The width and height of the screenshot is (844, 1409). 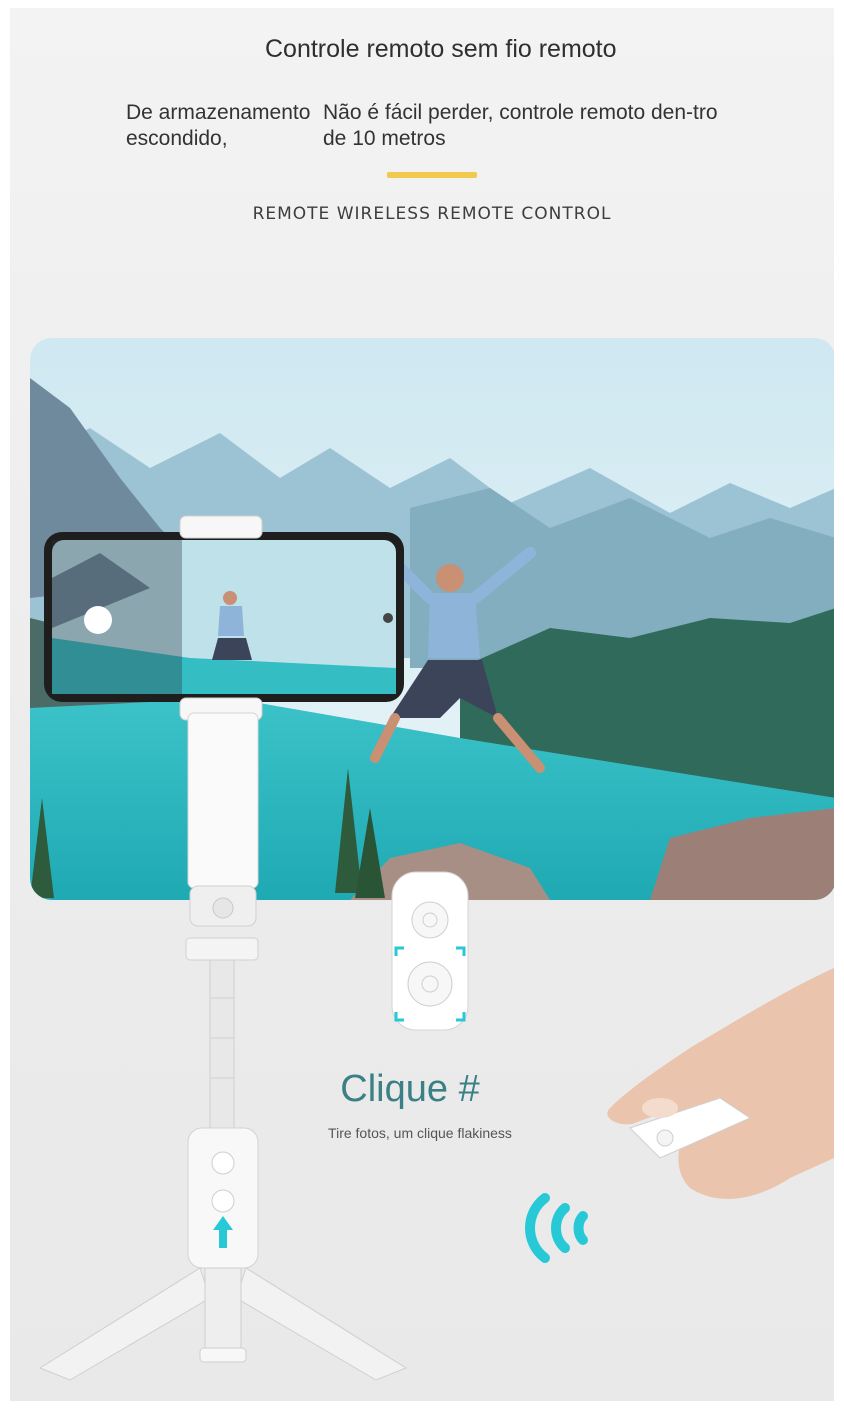 I want to click on description-left: De armazenamento escondido,, so click(x=218, y=125).